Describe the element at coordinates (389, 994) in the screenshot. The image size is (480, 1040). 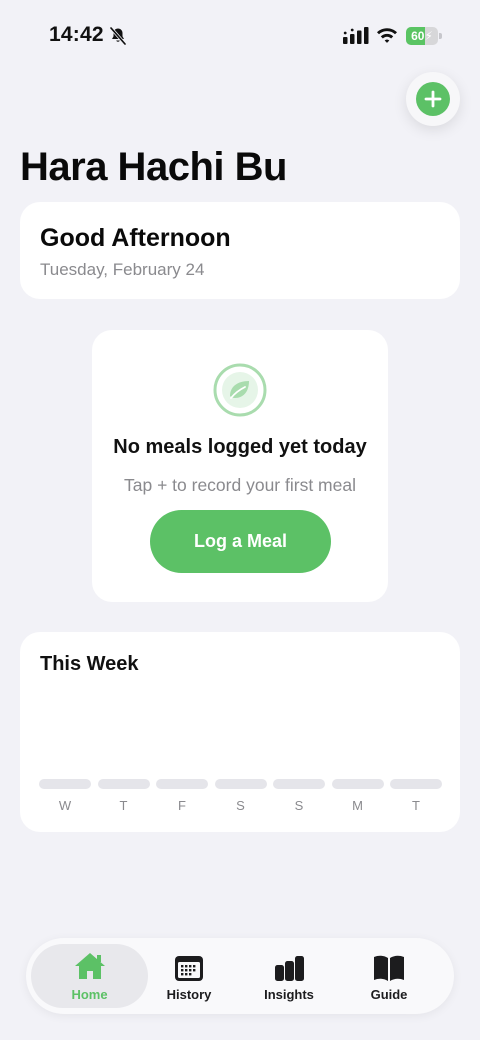
I see `tab-label: Guide` at that location.